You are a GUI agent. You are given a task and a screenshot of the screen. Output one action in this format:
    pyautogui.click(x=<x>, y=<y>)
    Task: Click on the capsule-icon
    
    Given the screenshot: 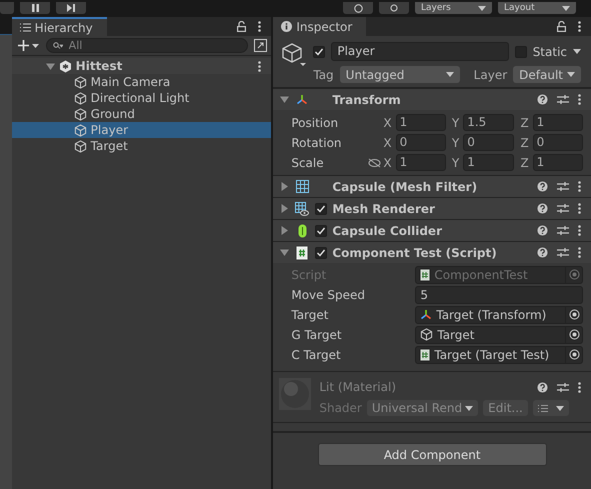 What is the action you would take?
    pyautogui.click(x=302, y=231)
    